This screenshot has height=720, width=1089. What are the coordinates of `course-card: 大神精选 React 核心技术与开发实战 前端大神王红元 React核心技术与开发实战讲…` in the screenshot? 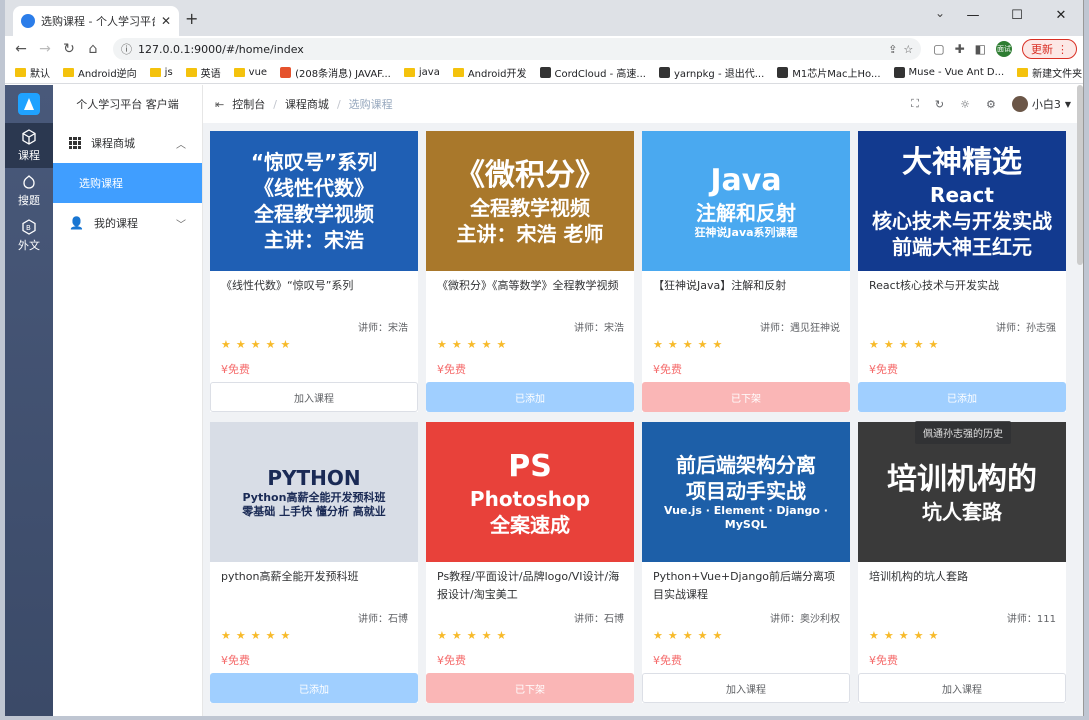 It's located at (962, 271).